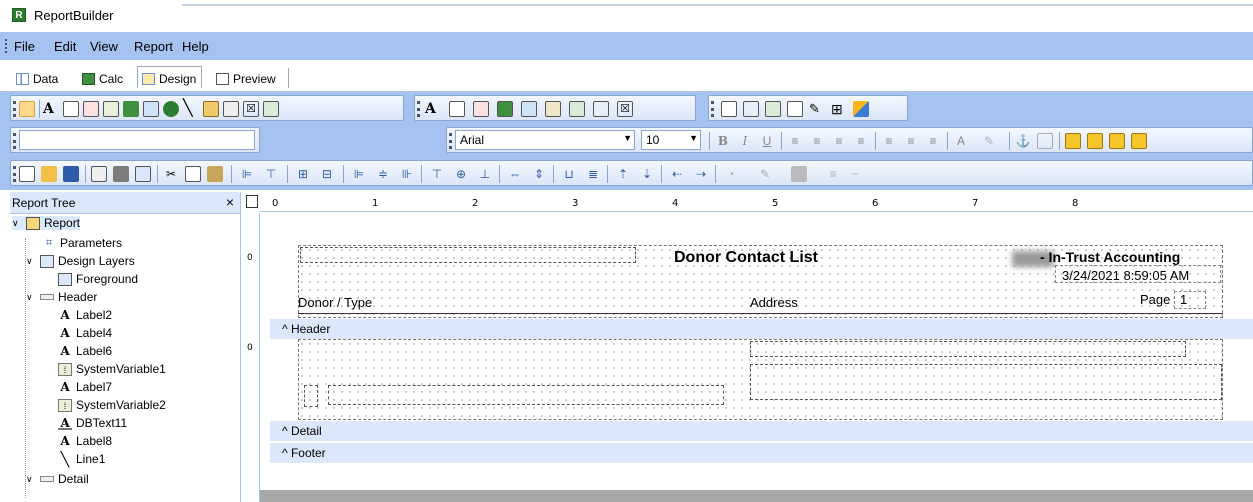  What do you see at coordinates (1139, 141) in the screenshot?
I see `send-backward-icon` at bounding box center [1139, 141].